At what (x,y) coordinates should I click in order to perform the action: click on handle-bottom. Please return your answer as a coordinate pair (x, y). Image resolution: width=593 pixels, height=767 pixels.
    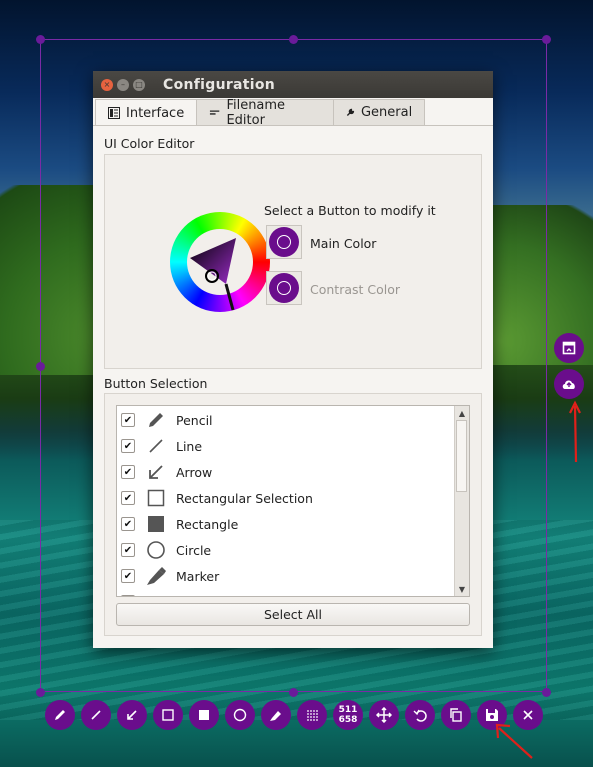
    Looking at the image, I should click on (293, 692).